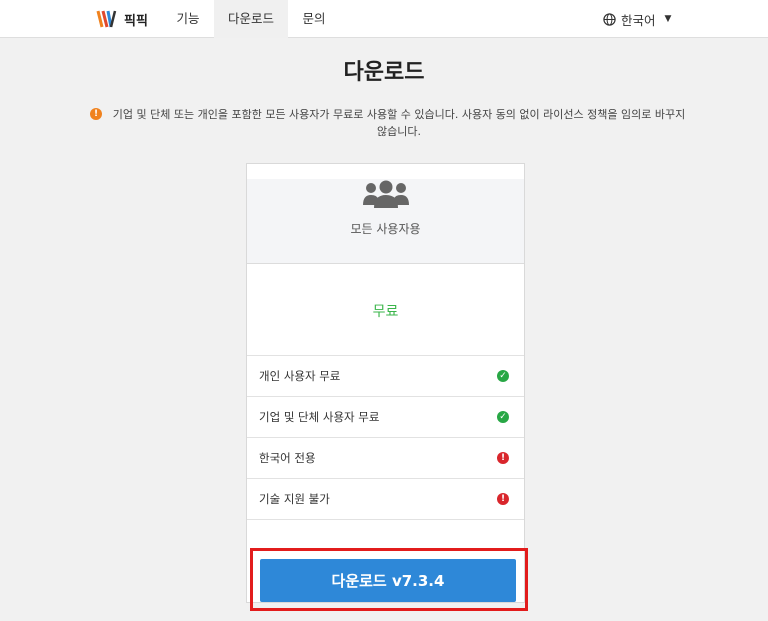 The width and height of the screenshot is (768, 621). I want to click on price-section: 무료, so click(385, 310).